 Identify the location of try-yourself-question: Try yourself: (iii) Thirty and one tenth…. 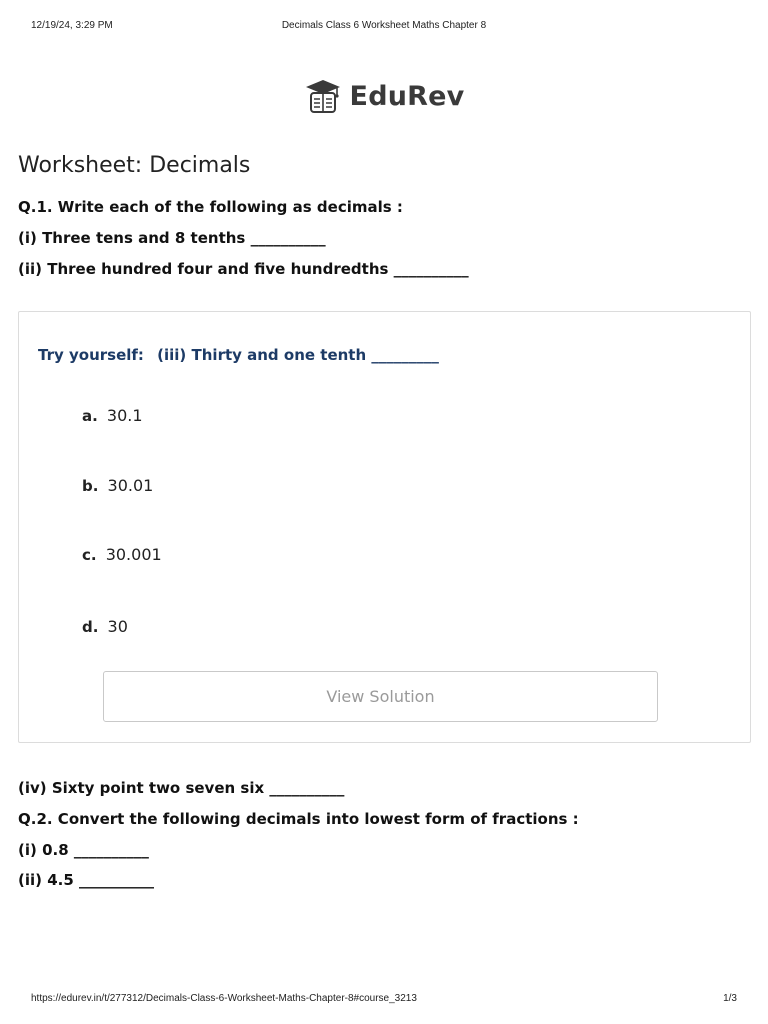
(238, 355).